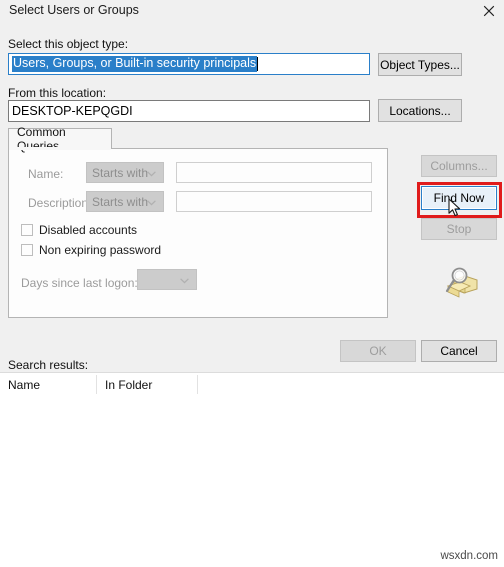 This screenshot has height=567, width=504. What do you see at coordinates (60, 148) in the screenshot?
I see `tab-seam` at bounding box center [60, 148].